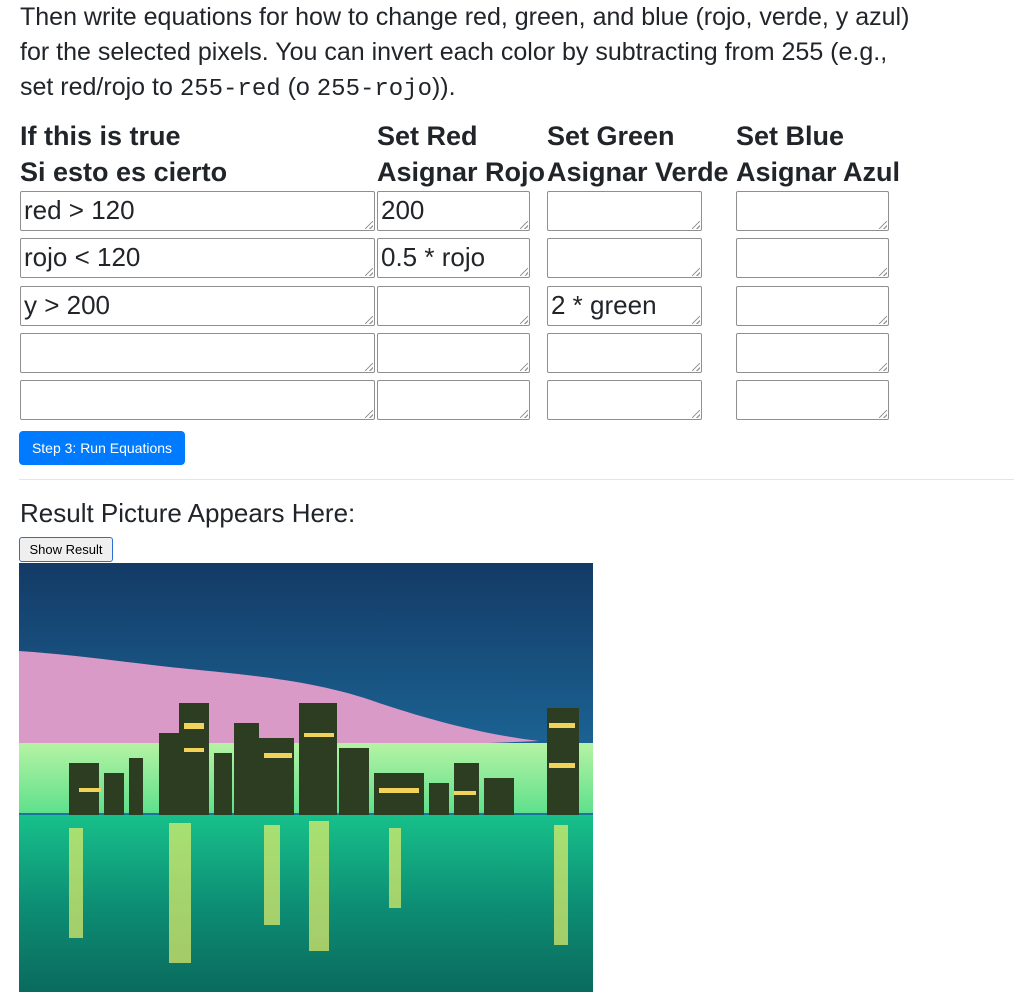  What do you see at coordinates (520, 88) in the screenshot?
I see `instructions-line-3: set red/rojo to 255-red (o 255-rojo)).` at bounding box center [520, 88].